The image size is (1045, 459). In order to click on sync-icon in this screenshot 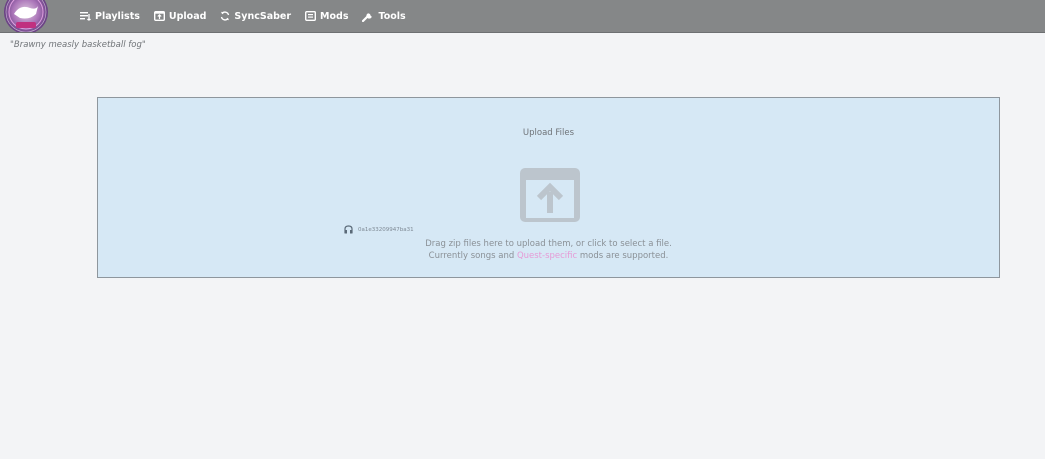, I will do `click(225, 16)`.